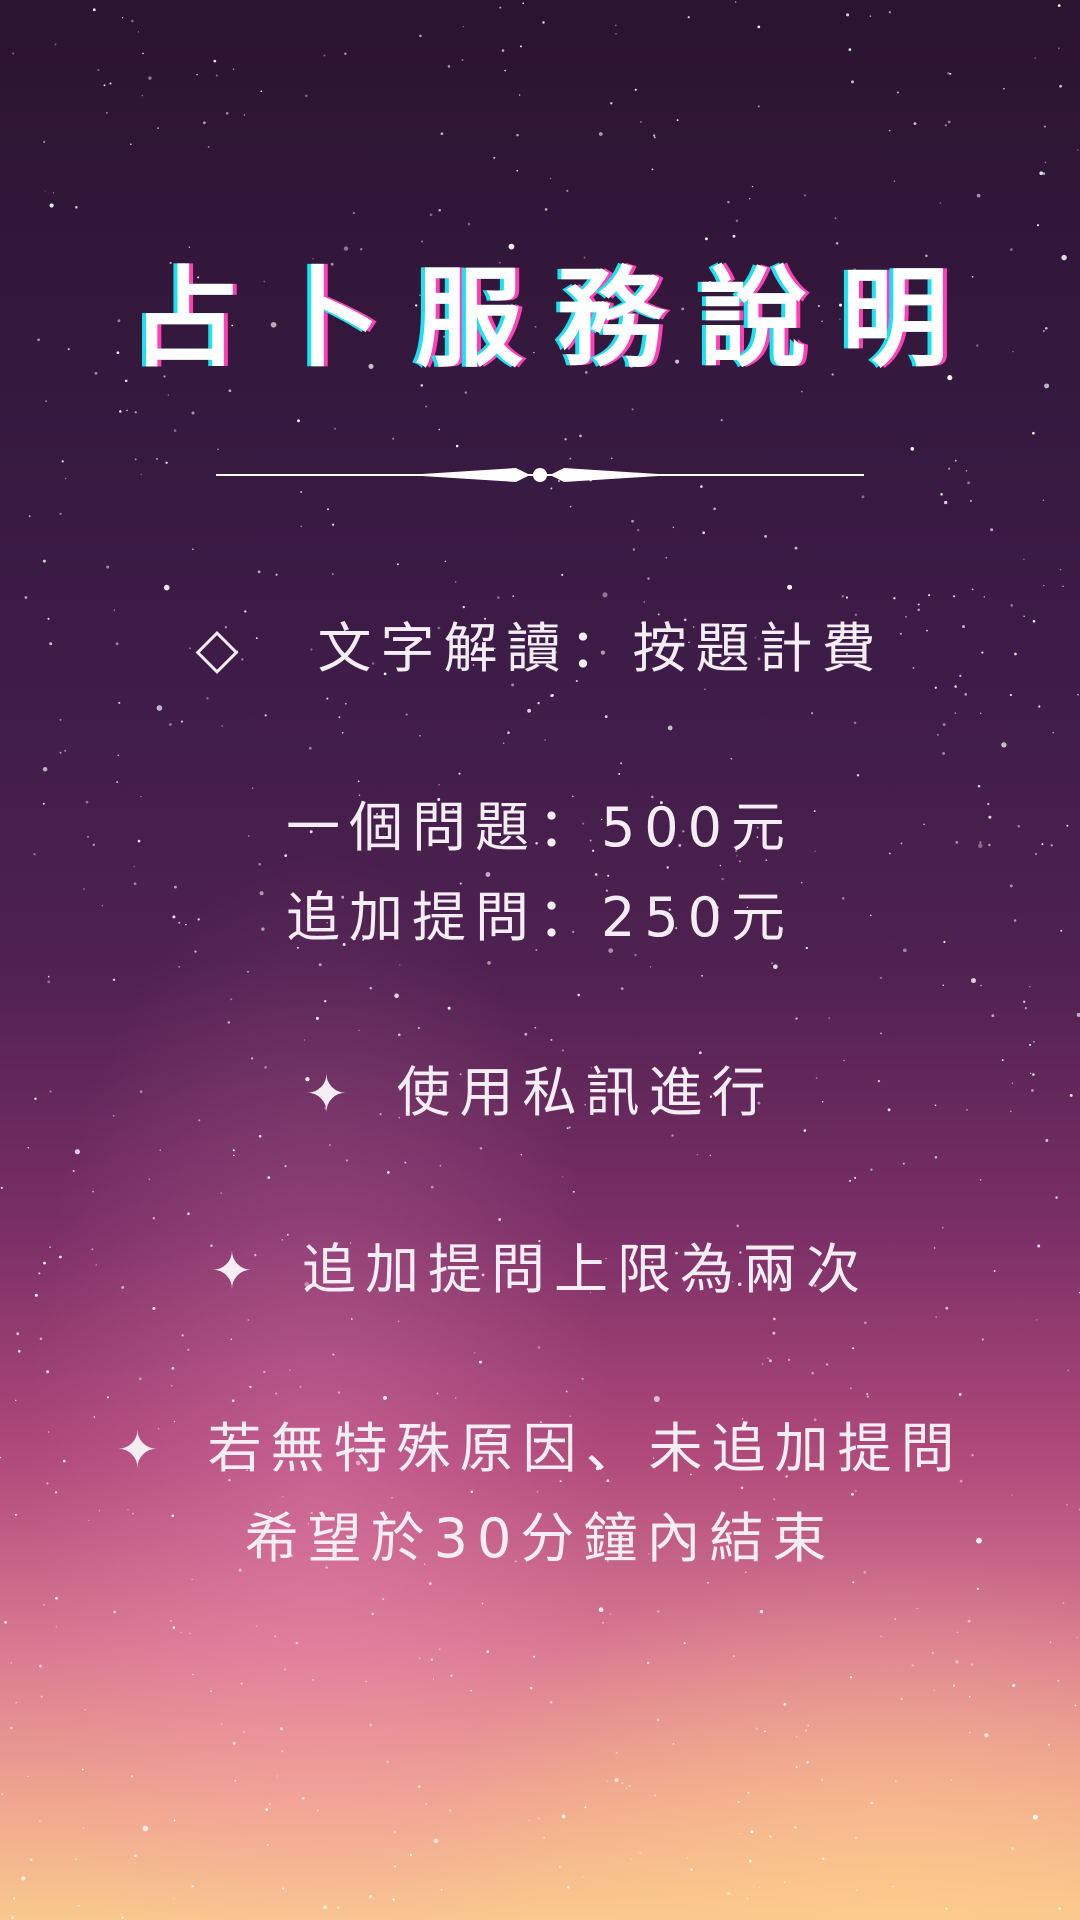 The height and width of the screenshot is (1920, 1080). I want to click on price-follow-up: 追加提問：250元, so click(540, 917).